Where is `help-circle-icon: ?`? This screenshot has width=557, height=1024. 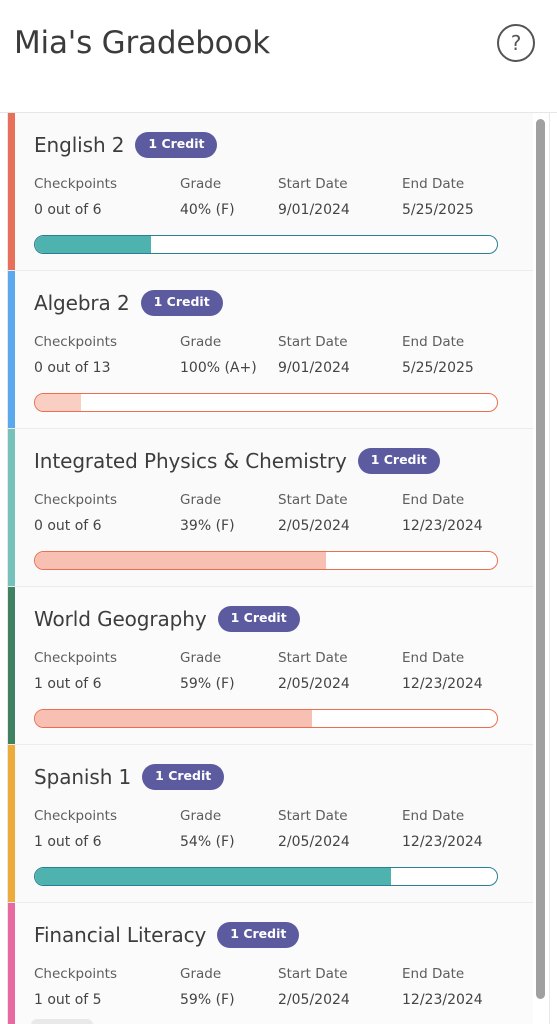
help-circle-icon: ? is located at coordinates (516, 43).